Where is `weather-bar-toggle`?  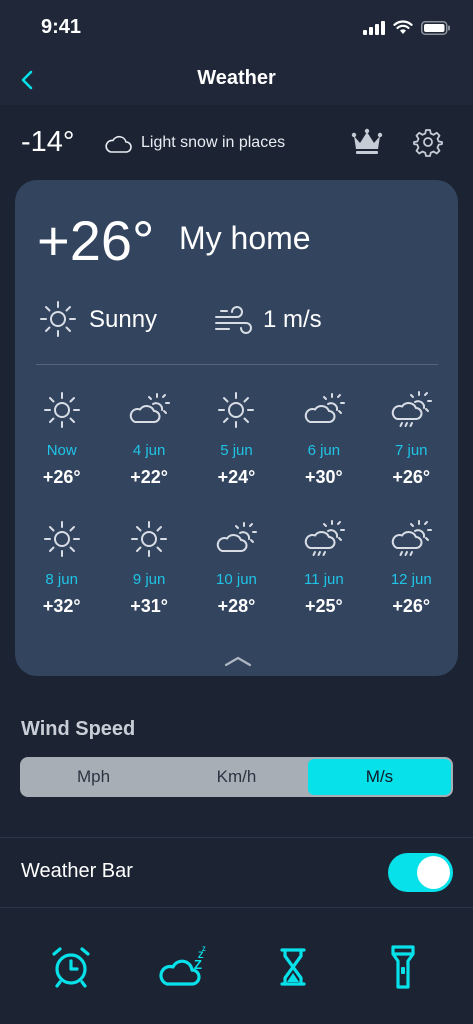 weather-bar-toggle is located at coordinates (420, 872).